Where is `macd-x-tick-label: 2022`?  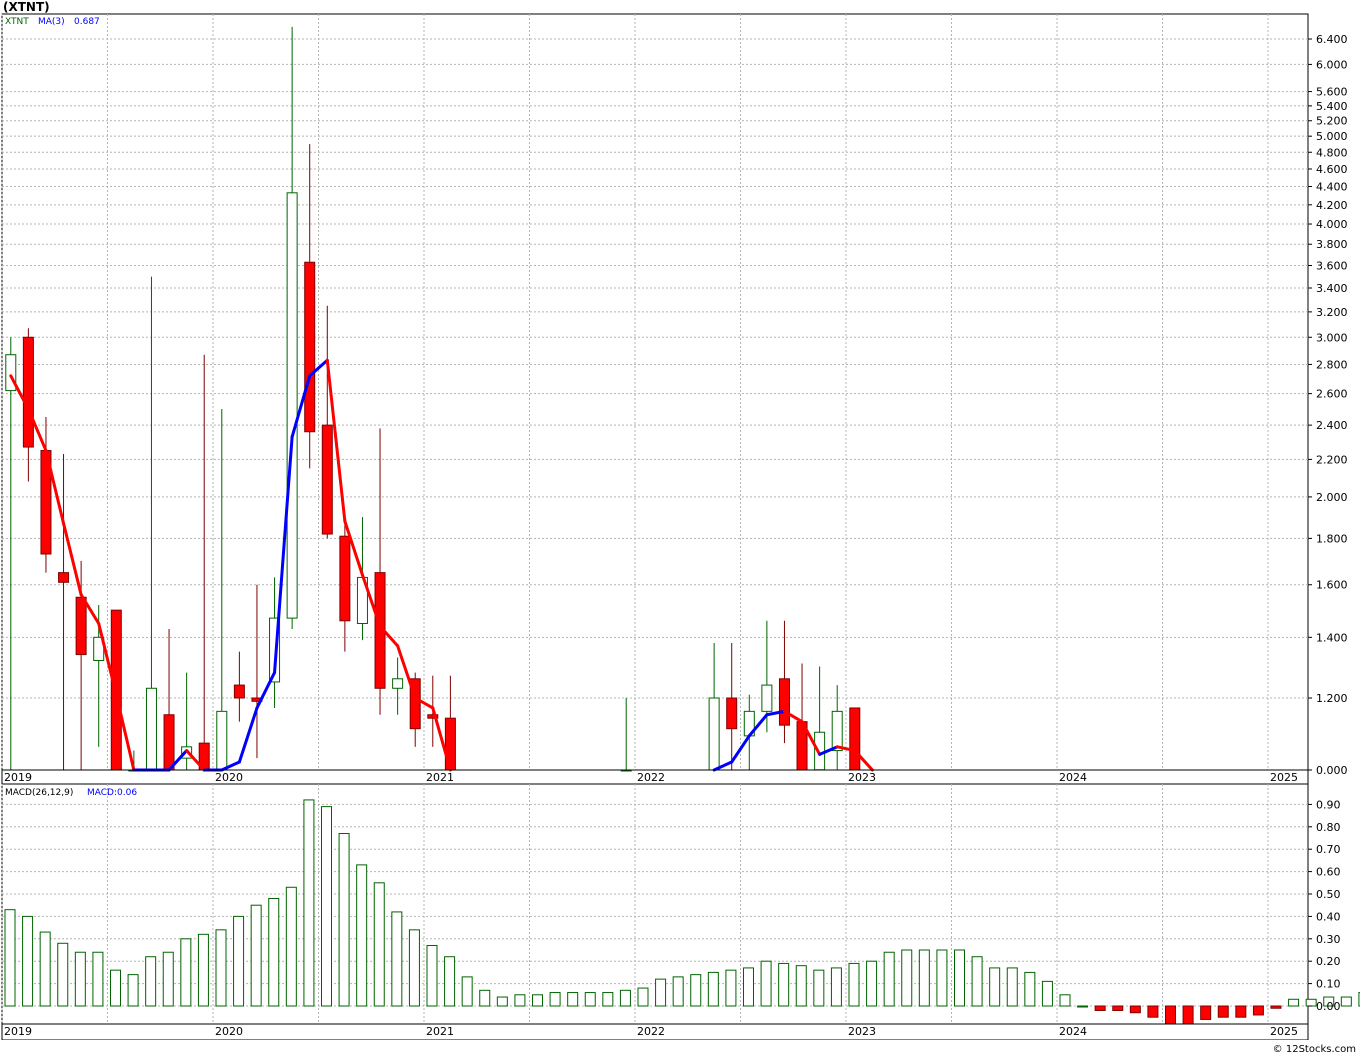
macd-x-tick-label: 2022 is located at coordinates (651, 1031).